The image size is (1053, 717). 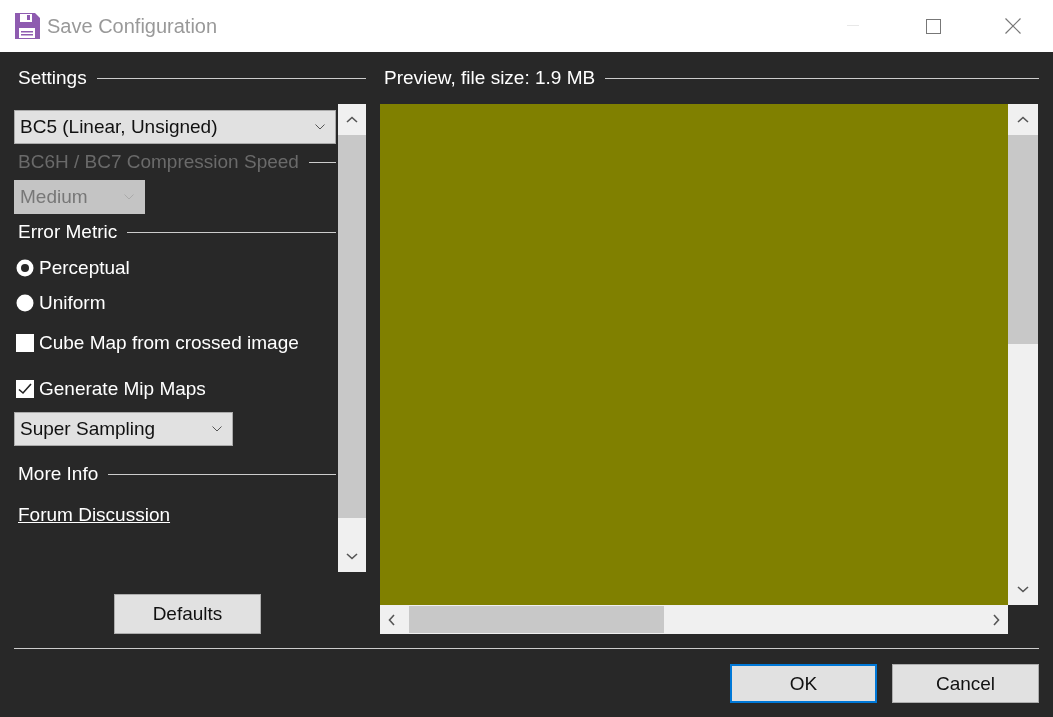 I want to click on chevron-right-icon, so click(x=996, y=619).